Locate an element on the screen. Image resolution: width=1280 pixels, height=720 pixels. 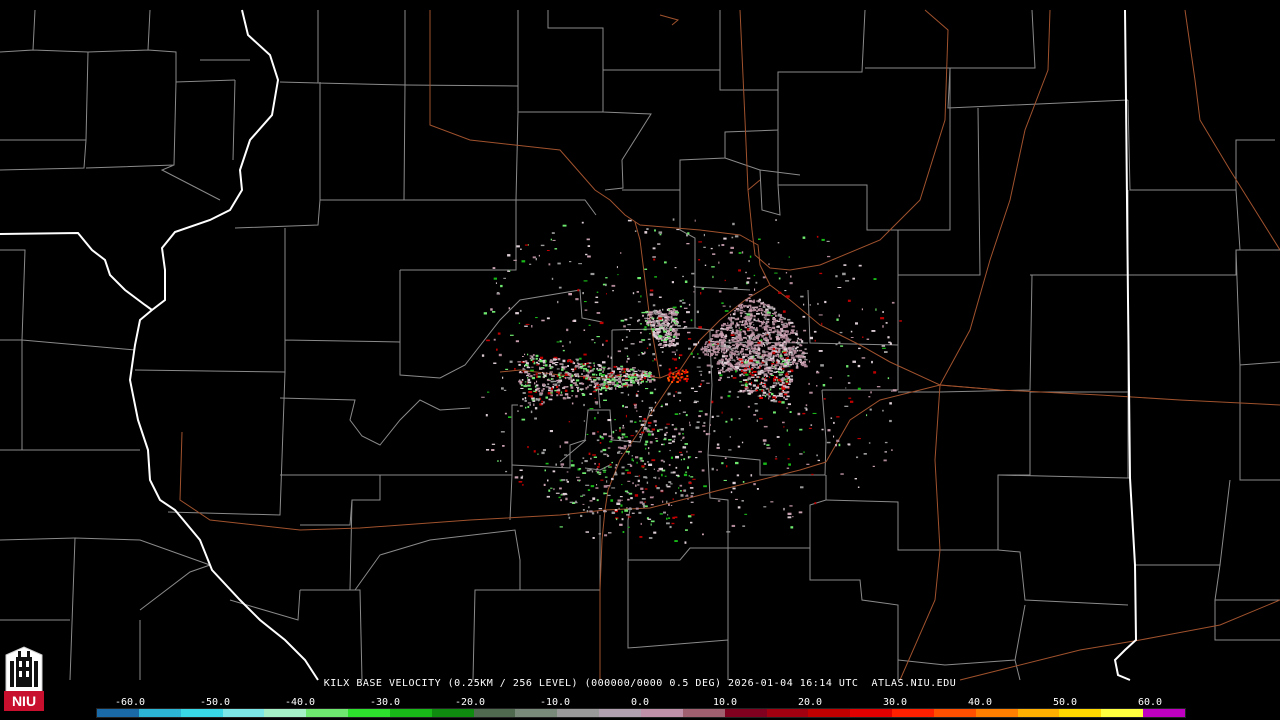
color-scale-tick: 0.0 is located at coordinates (640, 702).